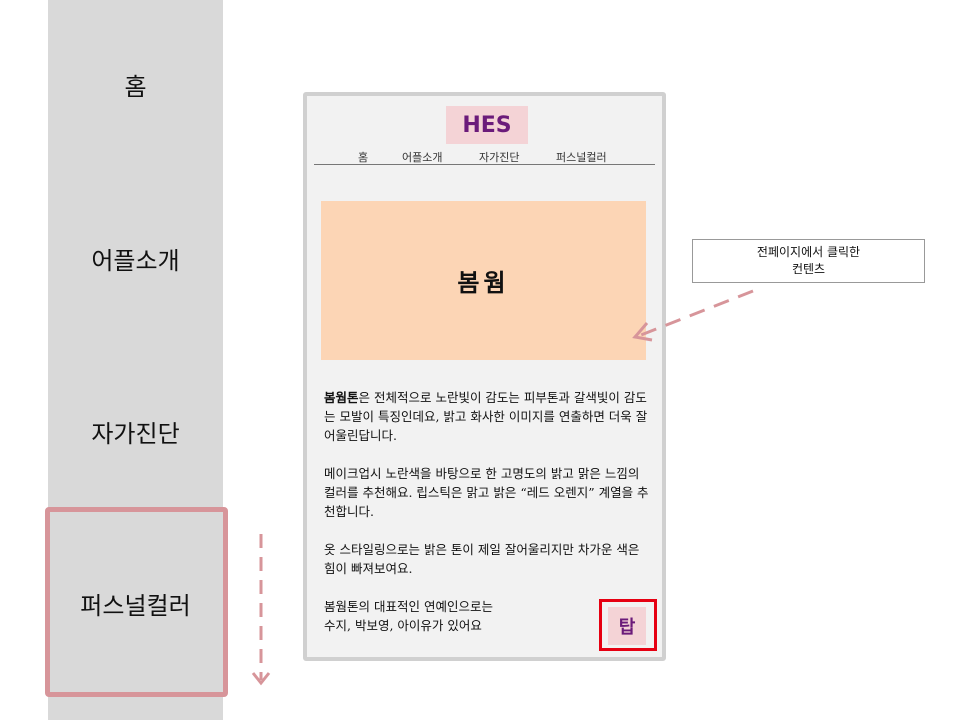 The image size is (960, 720). I want to click on annotation-box: 전페이지에서 클릭한 컨텐츠, so click(808, 261).